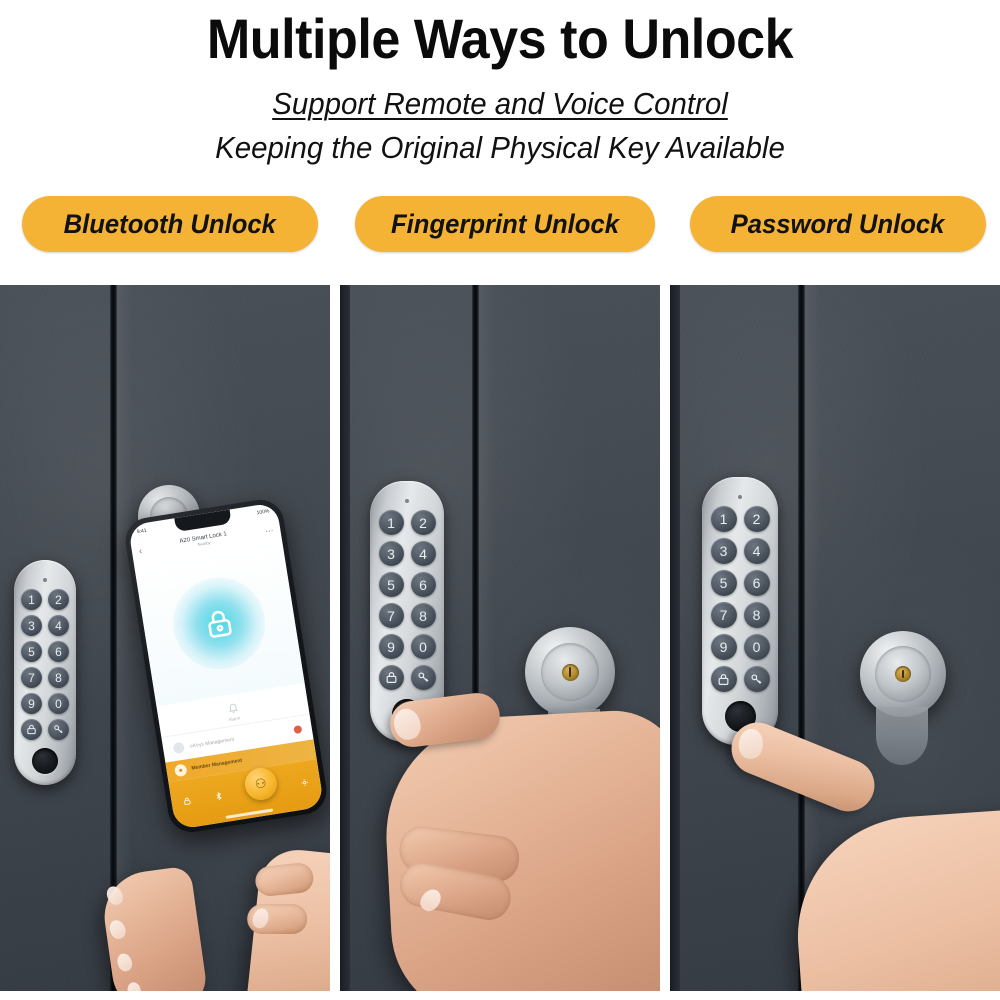 This screenshot has width=1000, height=1000. Describe the element at coordinates (298, 729) in the screenshot. I see `notification-badge` at that location.